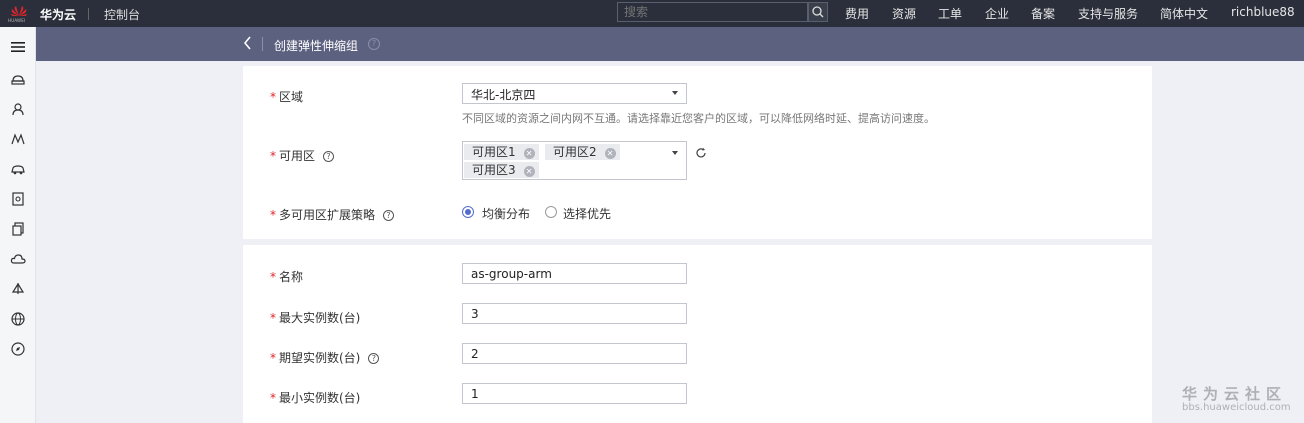  What do you see at coordinates (857, 13) in the screenshot?
I see `nav-billing: 费用` at bounding box center [857, 13].